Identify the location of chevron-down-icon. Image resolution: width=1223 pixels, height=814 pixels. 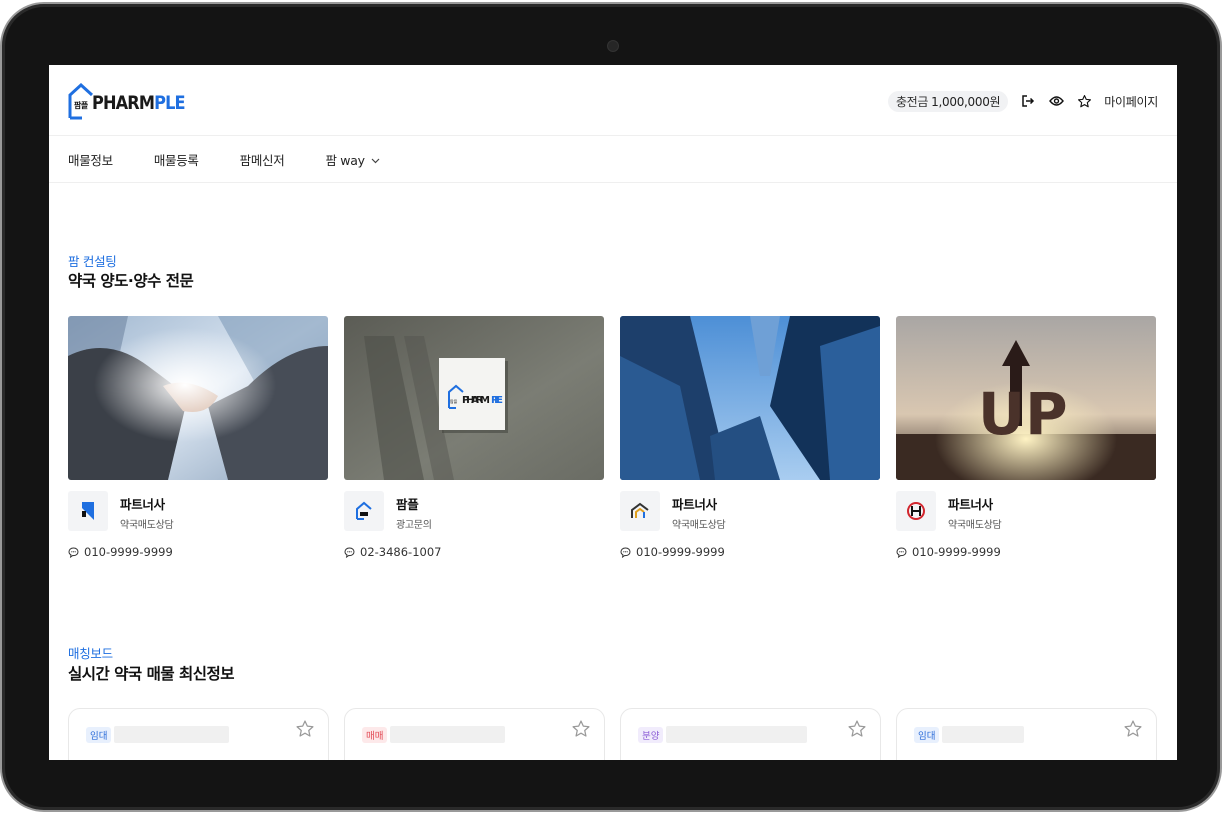
(375, 159).